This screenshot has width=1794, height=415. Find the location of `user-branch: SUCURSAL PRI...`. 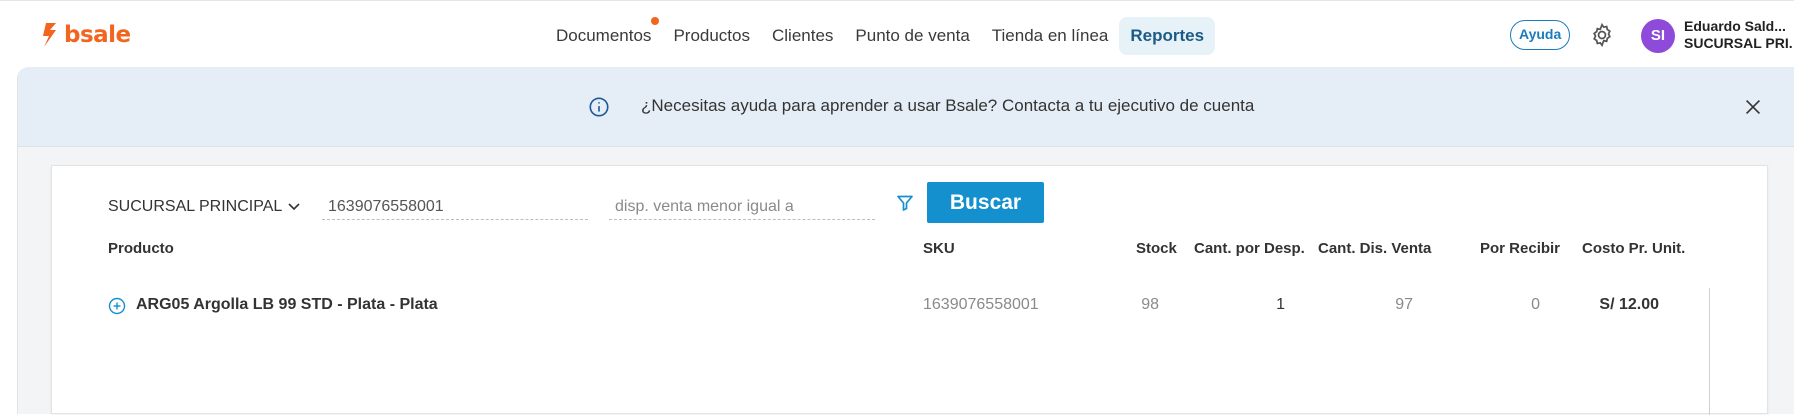

user-branch: SUCURSAL PRI... is located at coordinates (1738, 43).